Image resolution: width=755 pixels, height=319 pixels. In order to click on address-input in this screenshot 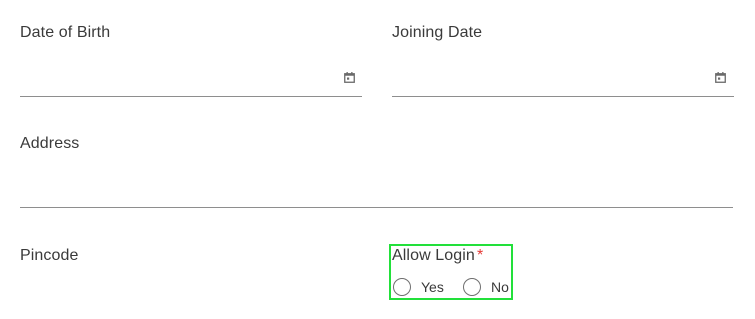, I will do `click(376, 190)`.